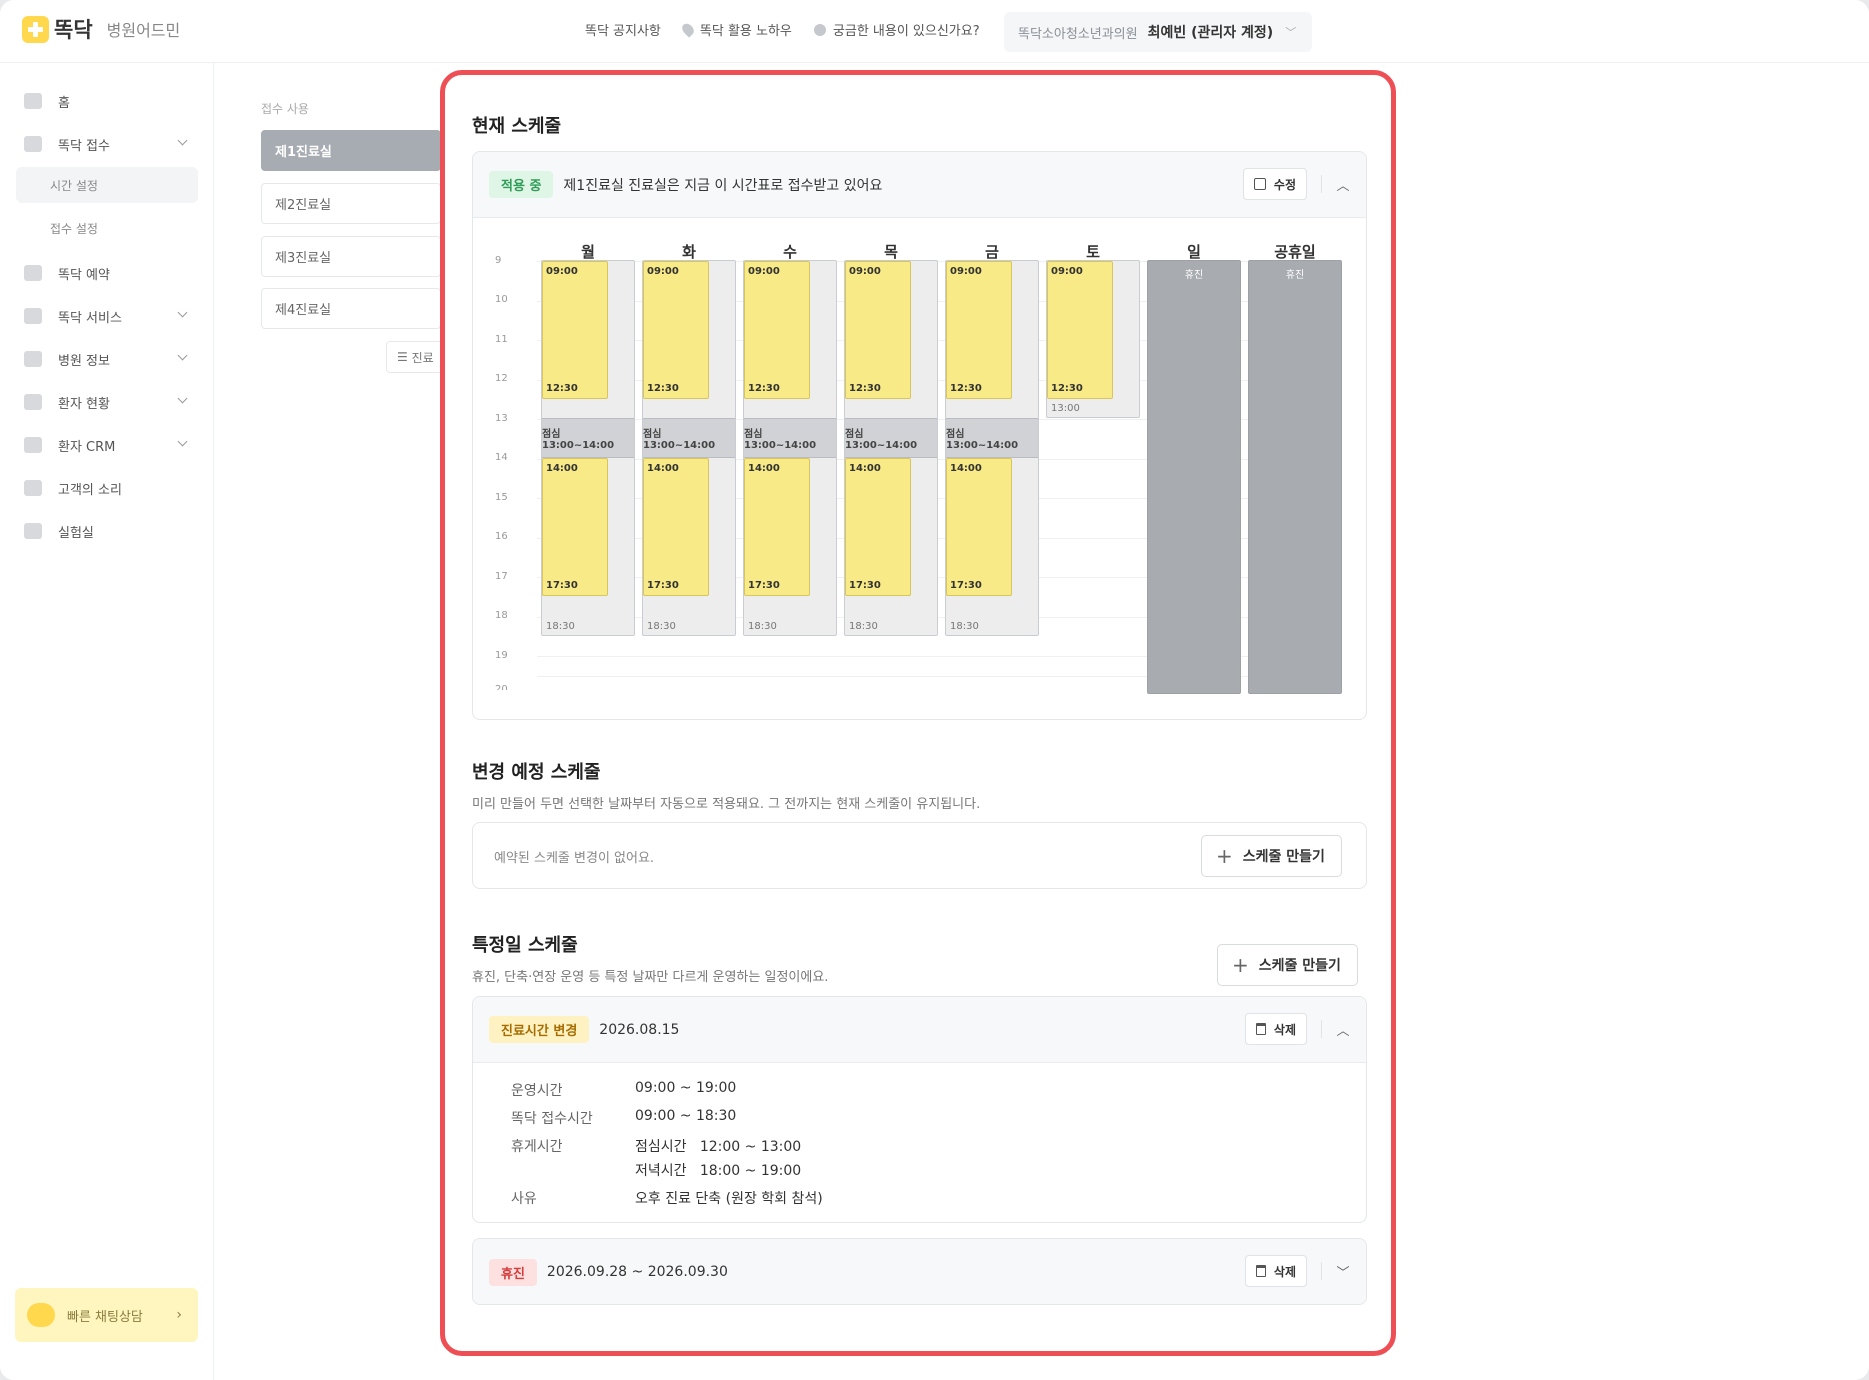 The width and height of the screenshot is (1869, 1380). Describe the element at coordinates (33, 273) in the screenshot. I see `calendar-icon` at that location.